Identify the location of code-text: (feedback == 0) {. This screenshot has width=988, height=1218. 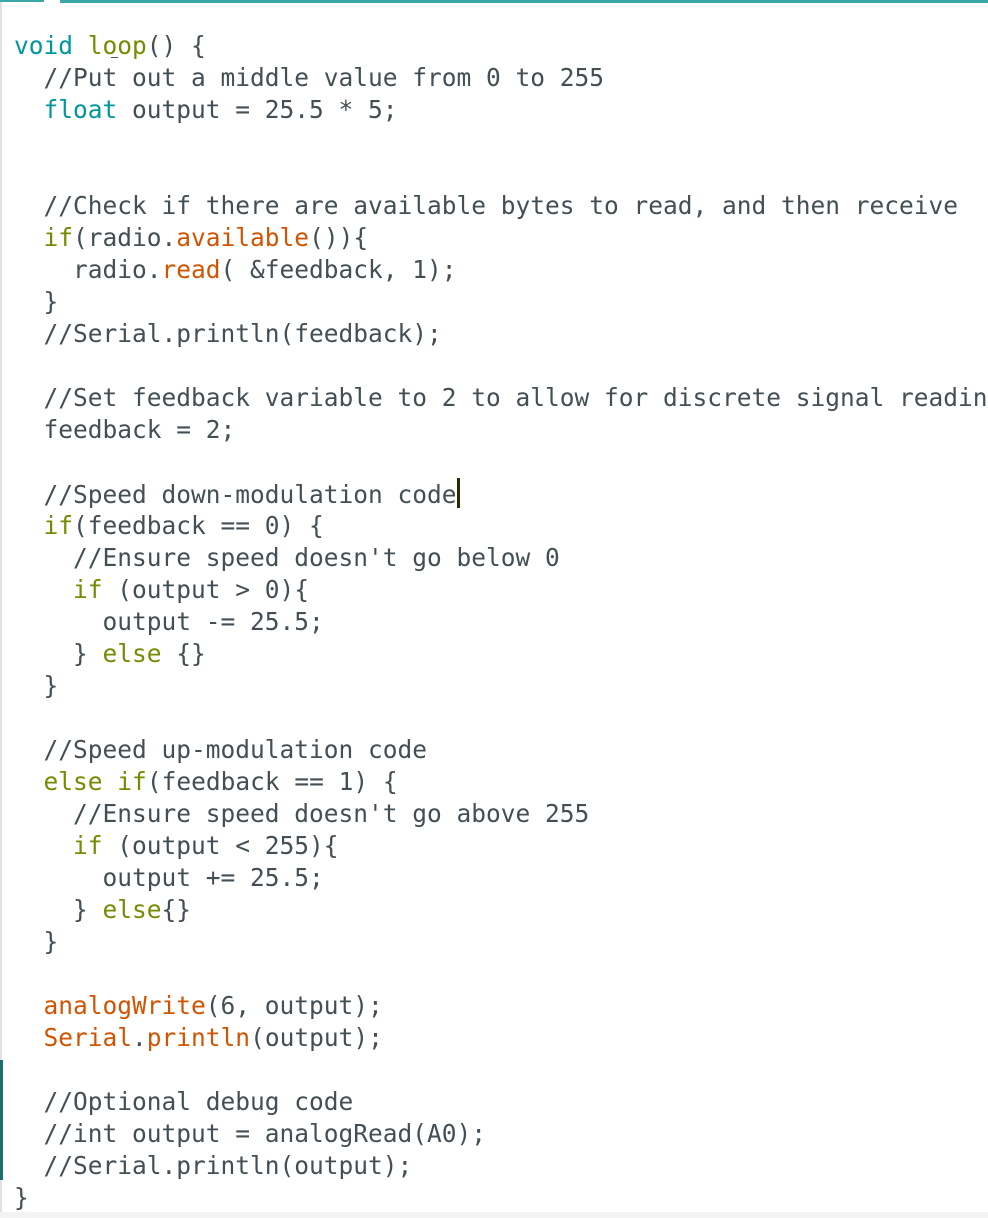
(198, 525).